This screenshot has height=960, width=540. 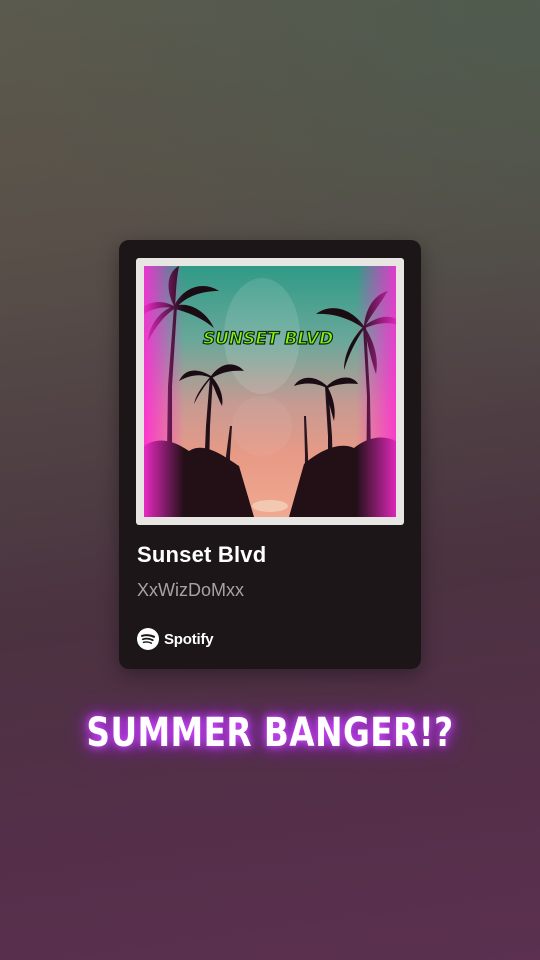 I want to click on spotify-brand: Spotify, so click(x=175, y=639).